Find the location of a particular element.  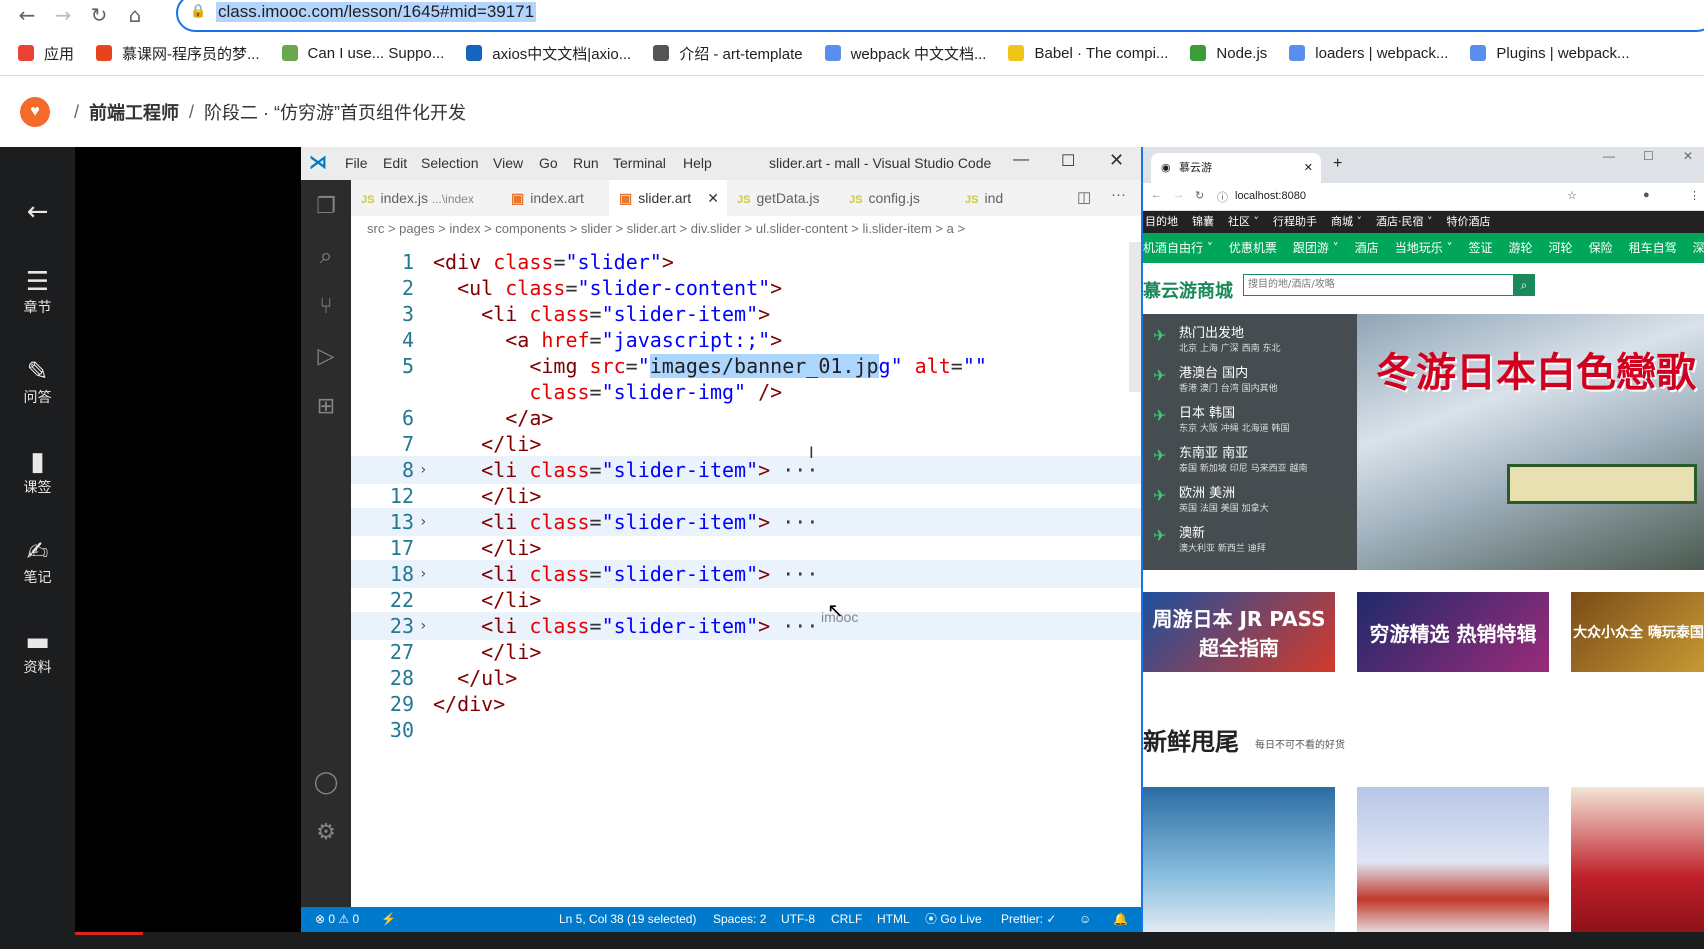

settings-gear-icon: ⚙ is located at coordinates (326, 833).